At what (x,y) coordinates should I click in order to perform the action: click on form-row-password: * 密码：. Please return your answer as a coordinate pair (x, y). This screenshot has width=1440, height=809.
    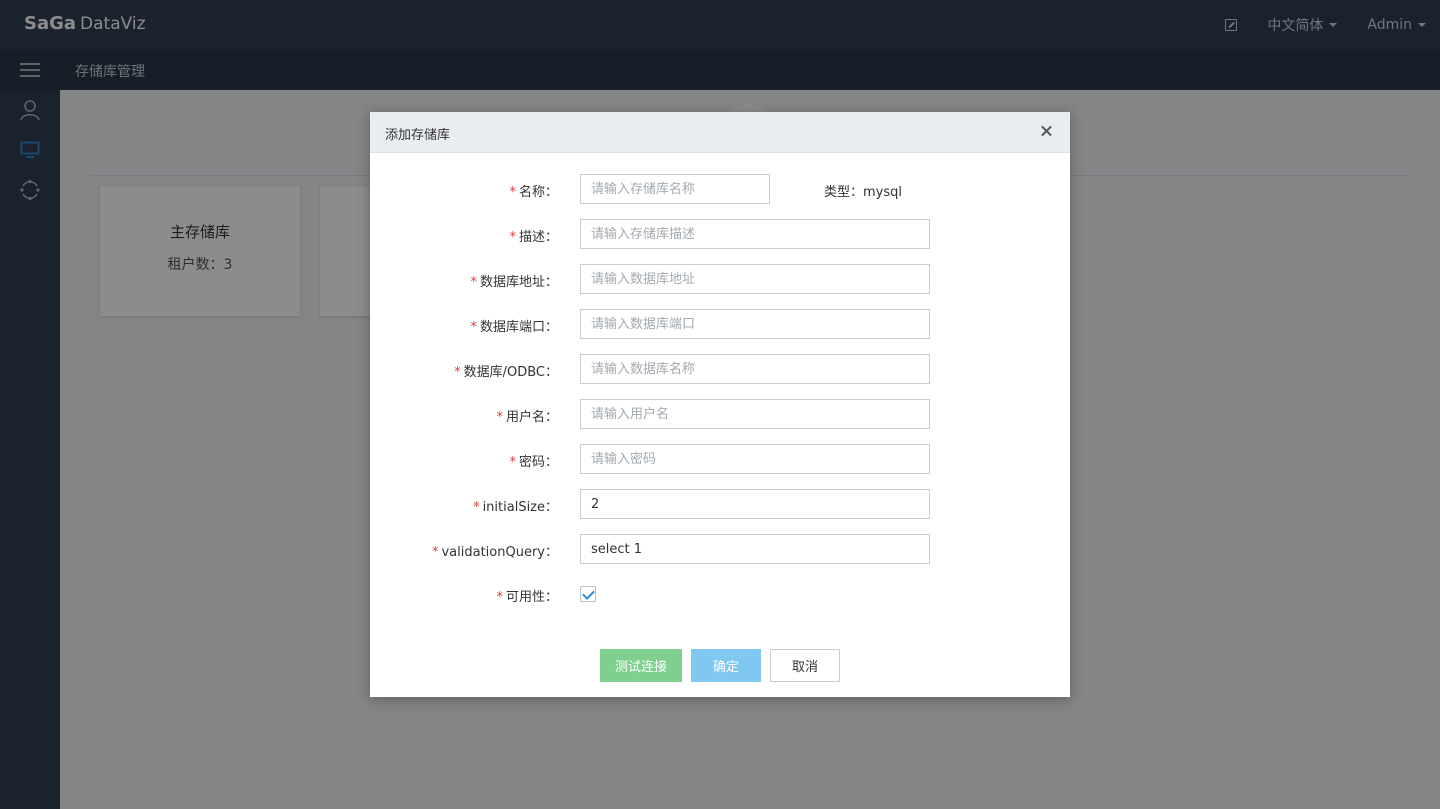
    Looking at the image, I should click on (720, 459).